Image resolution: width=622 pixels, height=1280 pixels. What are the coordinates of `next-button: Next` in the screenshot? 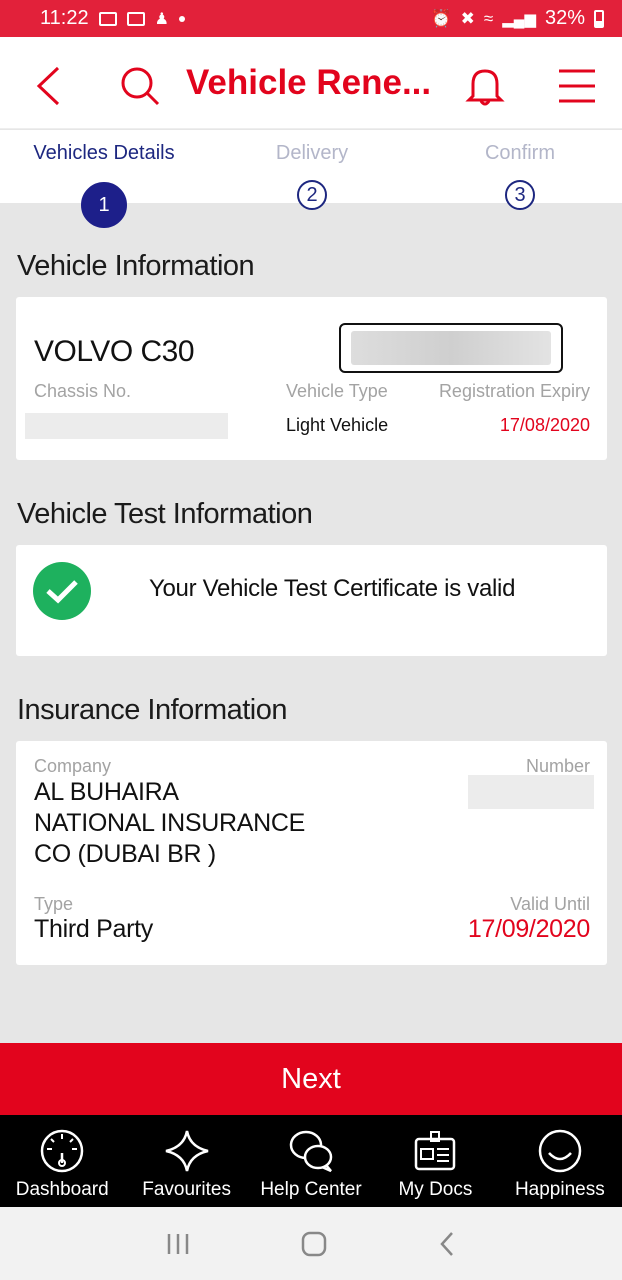 It's located at (311, 1079).